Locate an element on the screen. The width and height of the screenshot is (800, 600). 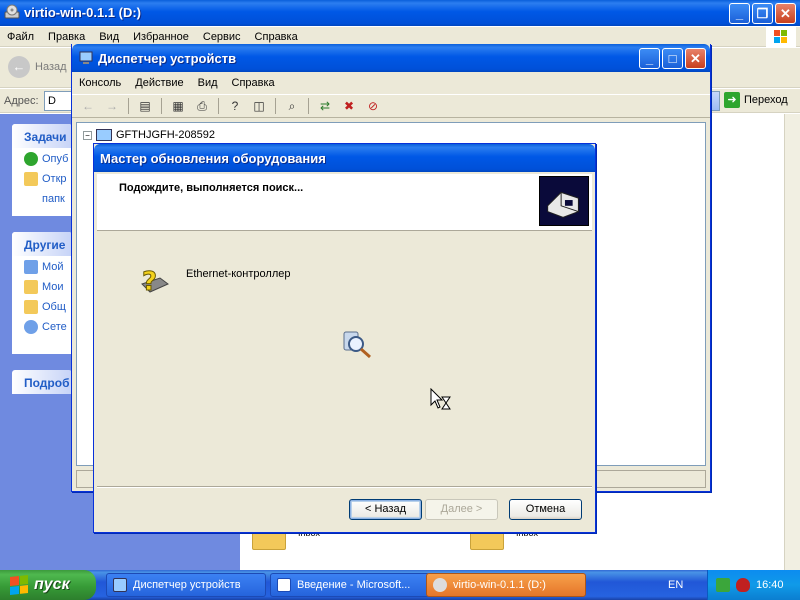
go-label: Переход is located at coordinates (766, 100).